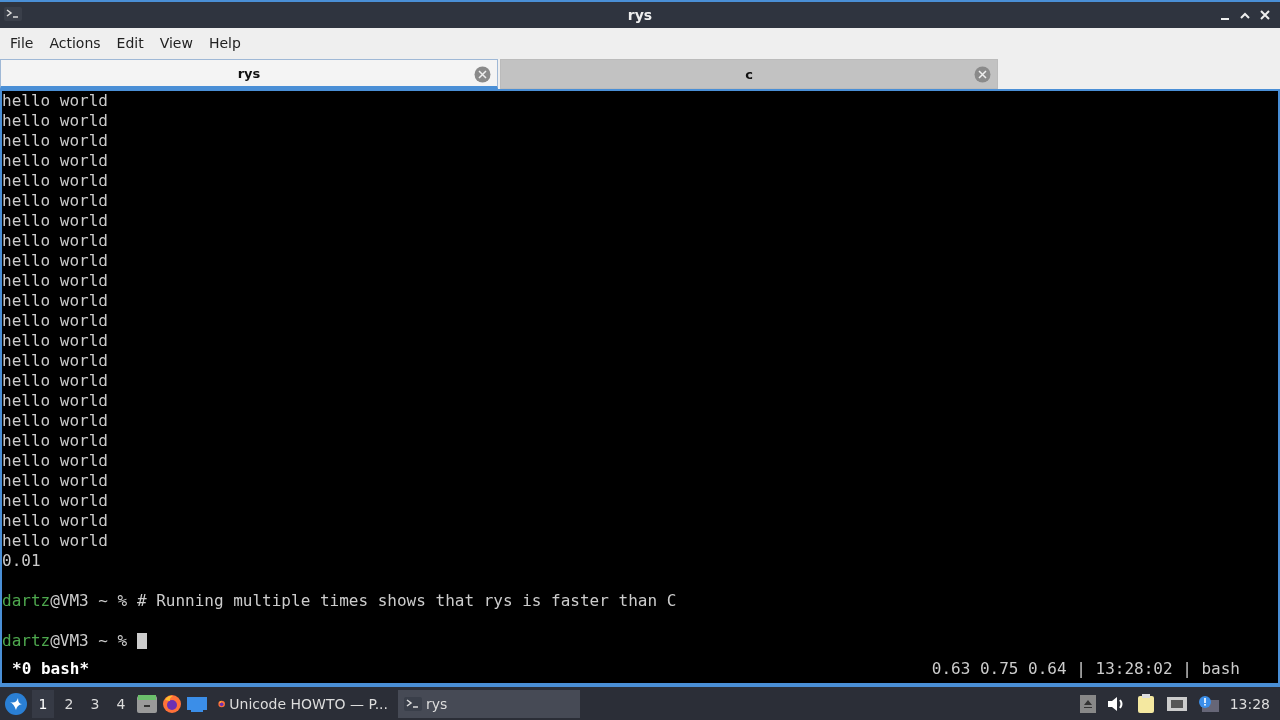 This screenshot has height=720, width=1280. Describe the element at coordinates (1087, 704) in the screenshot. I see `eject-icon` at that location.